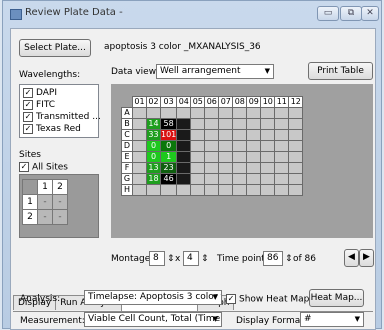 This screenshot has height=330, width=384. What do you see at coordinates (153, 297) in the screenshot?
I see `analysis-select: Timelapse: Apoptosis 3 color w ▼` at bounding box center [153, 297].